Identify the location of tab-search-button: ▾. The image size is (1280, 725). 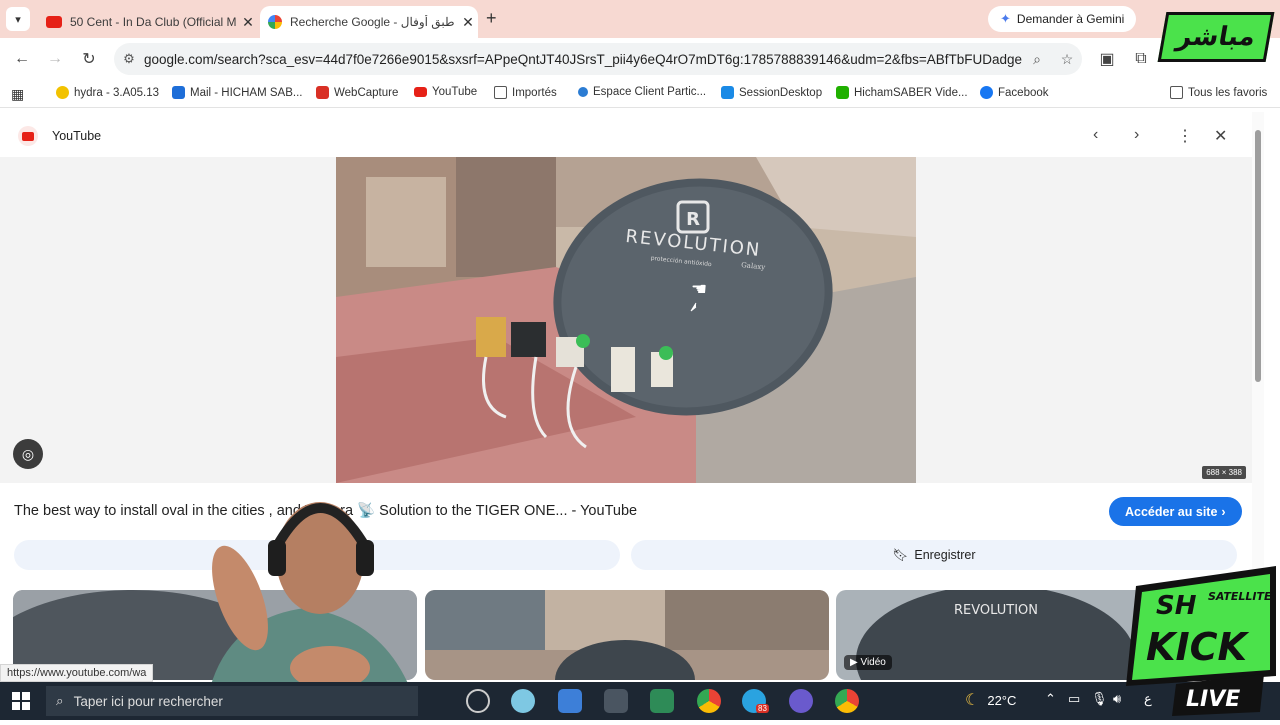
(18, 19).